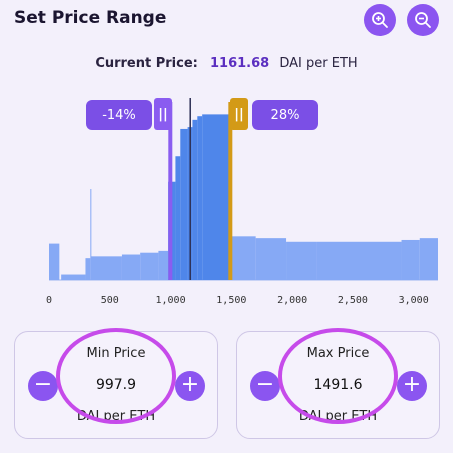 The height and width of the screenshot is (453, 453). I want to click on x-tick-label: 1,500, so click(231, 300).